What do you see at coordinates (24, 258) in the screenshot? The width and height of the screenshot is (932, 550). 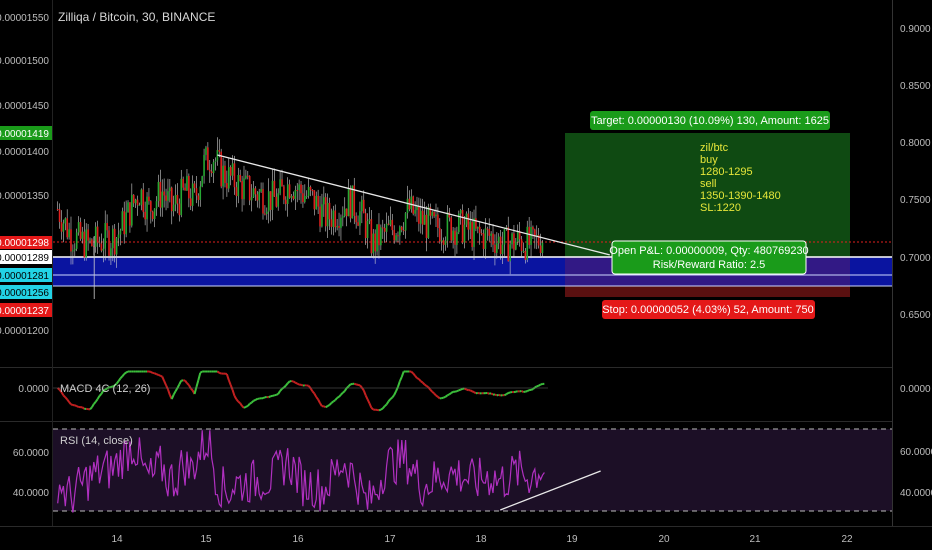 I see `entry-price-label: 0.00001289` at bounding box center [24, 258].